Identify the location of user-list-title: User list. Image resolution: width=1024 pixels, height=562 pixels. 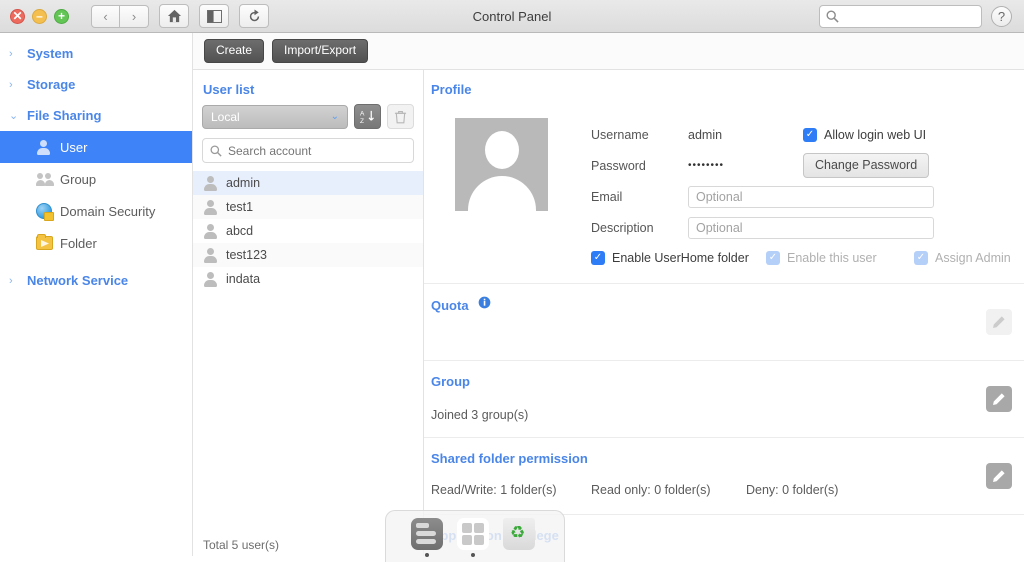
(308, 87).